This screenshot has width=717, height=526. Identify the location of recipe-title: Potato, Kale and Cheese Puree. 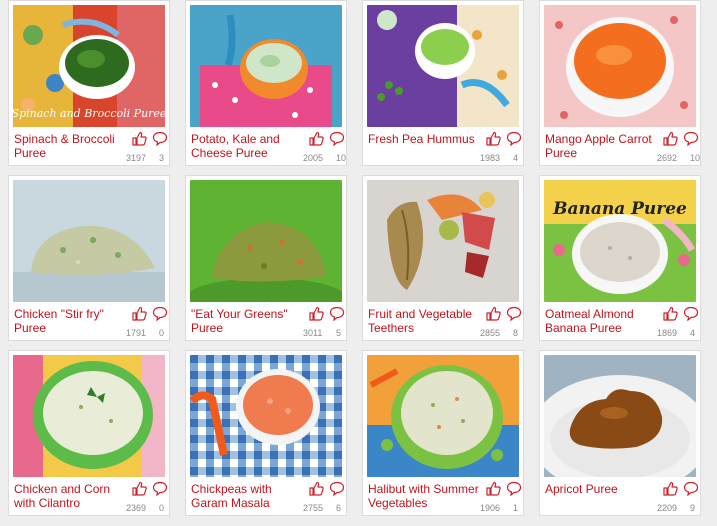
(250, 146).